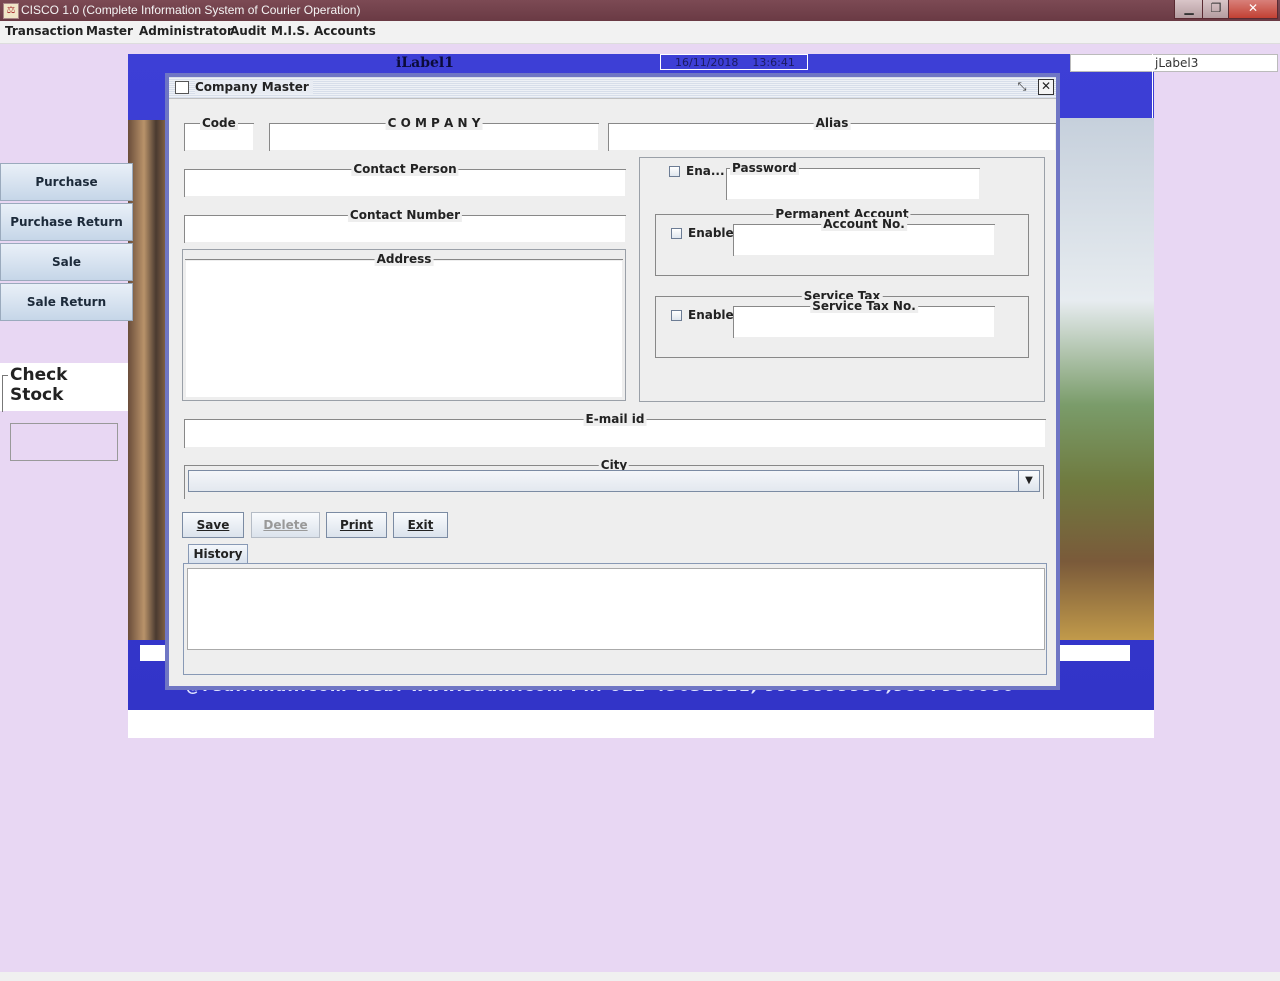 This screenshot has width=1280, height=981. I want to click on alias-label: Alias, so click(832, 123).